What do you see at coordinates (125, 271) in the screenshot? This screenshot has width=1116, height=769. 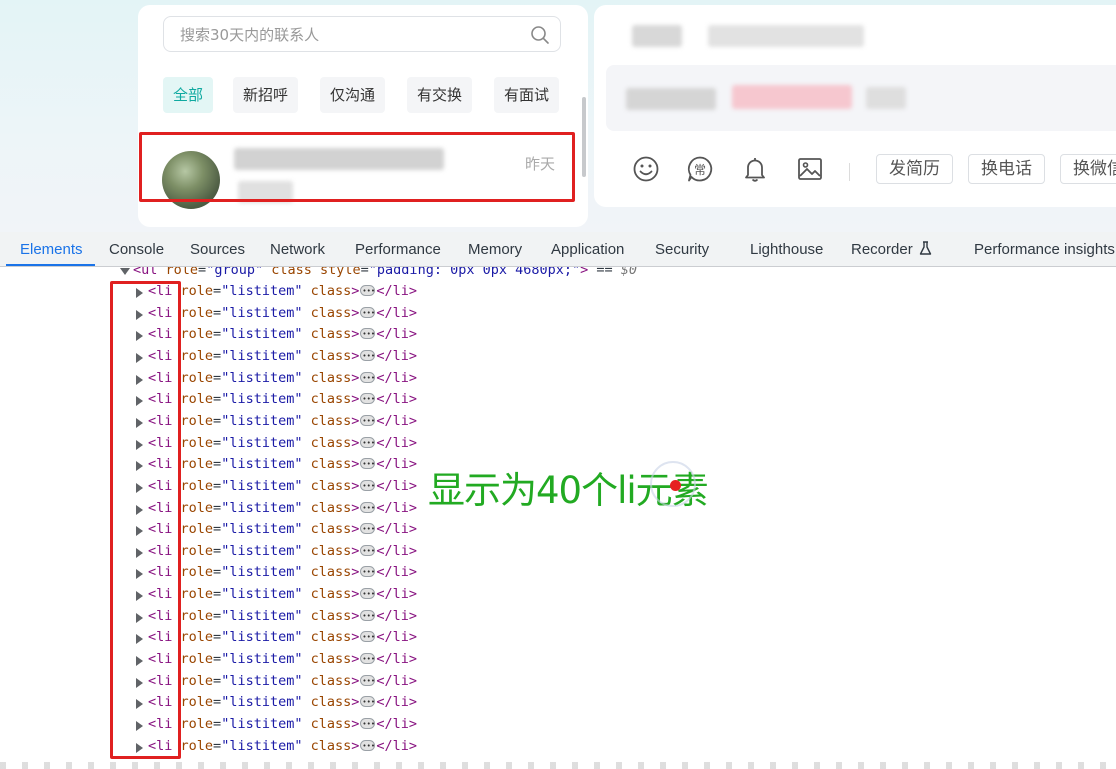 I see `collapse-triangle-icon` at bounding box center [125, 271].